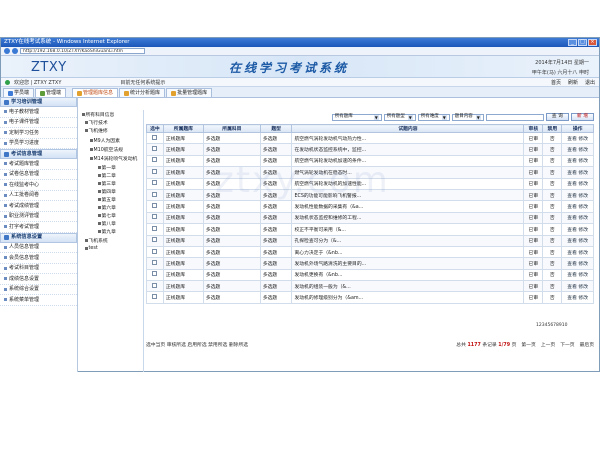 The width and height of the screenshot is (600, 450). What do you see at coordinates (38, 290) in the screenshot?
I see `sidebar-item: 系统综合设置` at bounding box center [38, 290].